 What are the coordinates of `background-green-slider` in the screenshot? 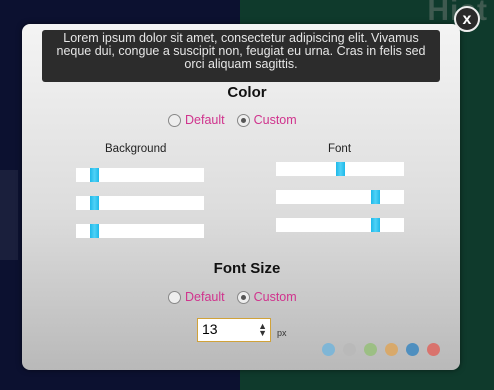 It's located at (140, 203).